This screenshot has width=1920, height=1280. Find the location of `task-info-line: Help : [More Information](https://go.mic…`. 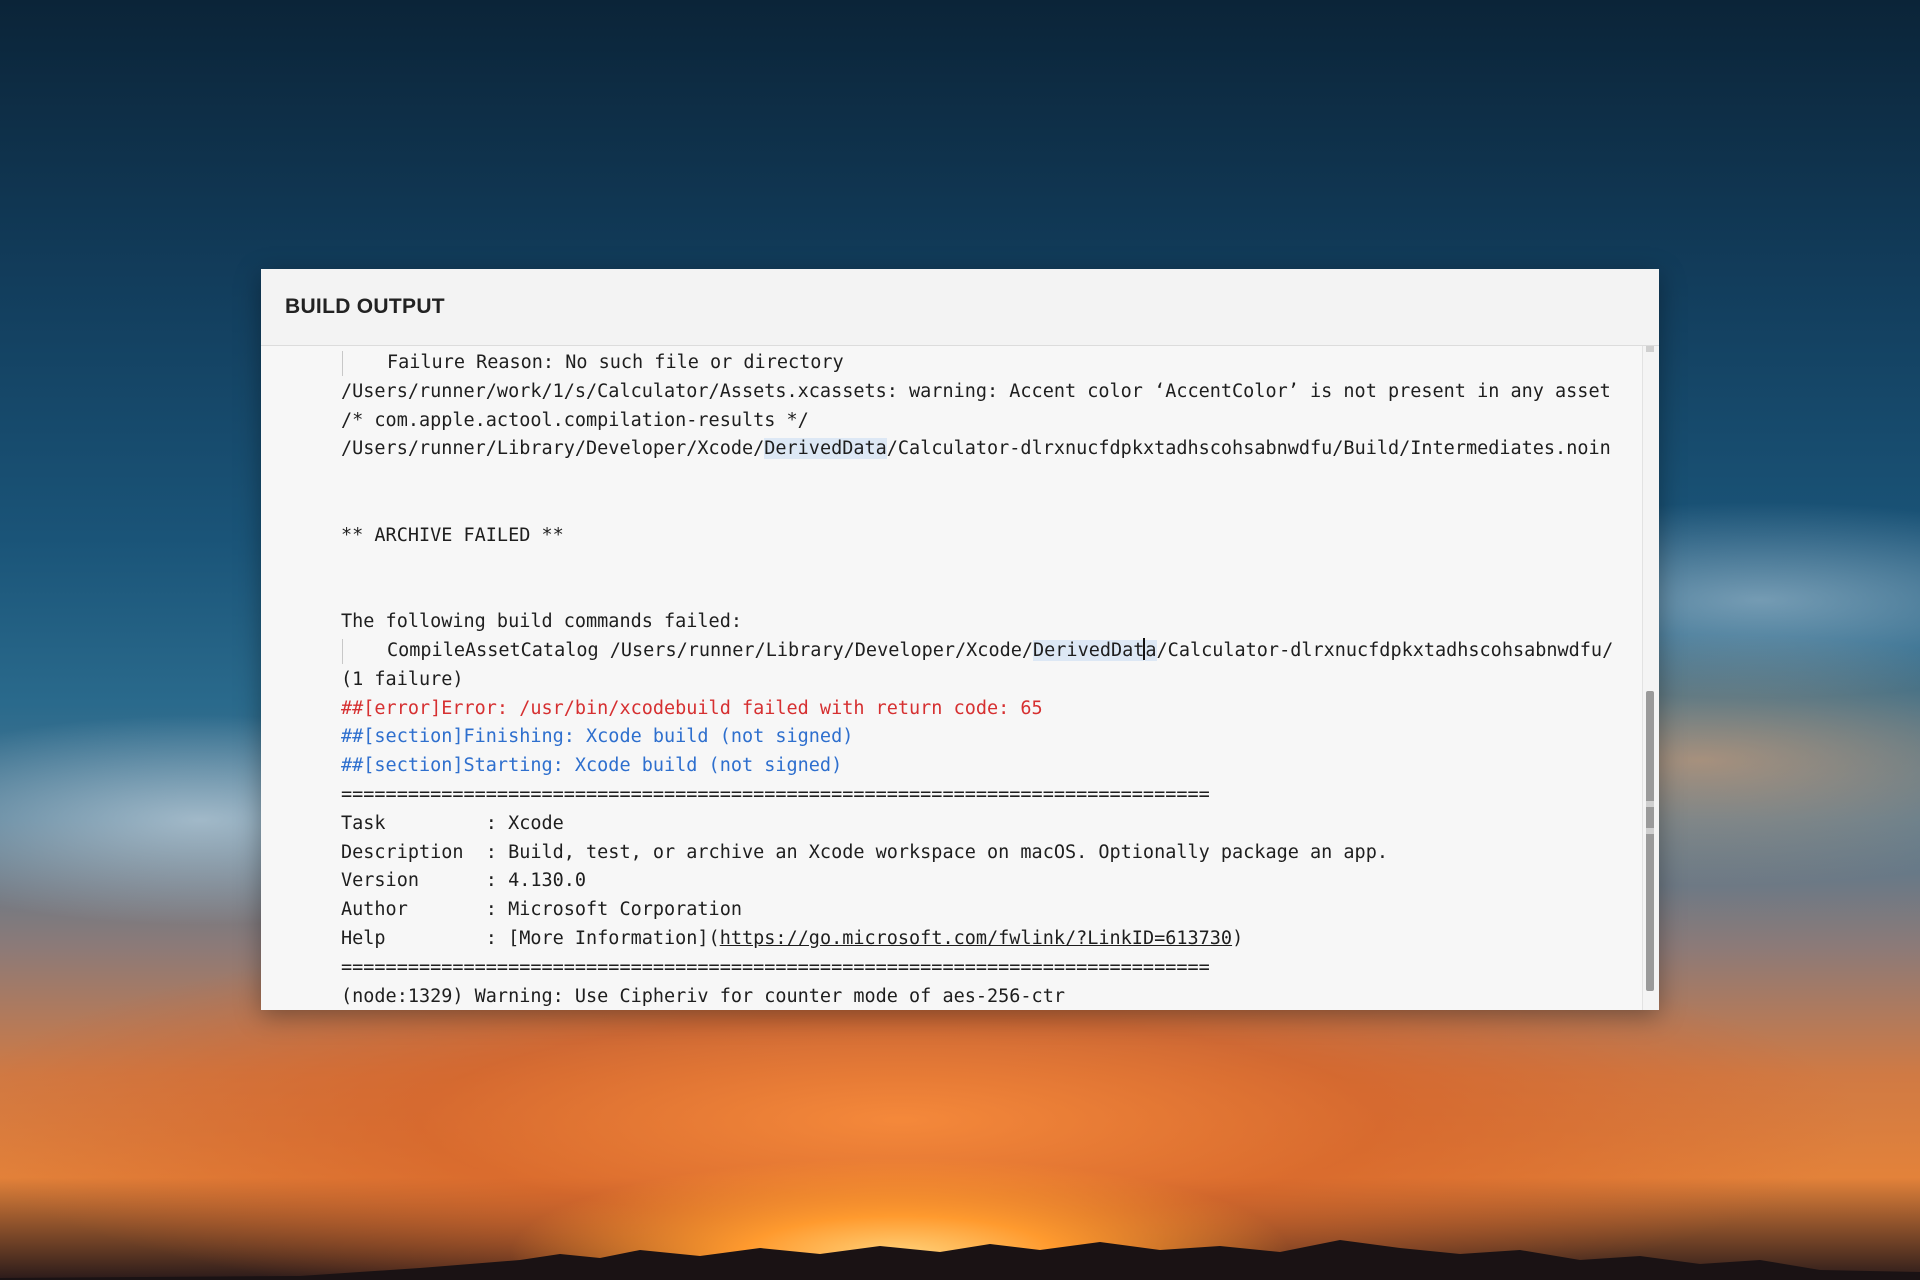

task-info-line: Help : [More Information](https://go.mic… is located at coordinates (952, 939).